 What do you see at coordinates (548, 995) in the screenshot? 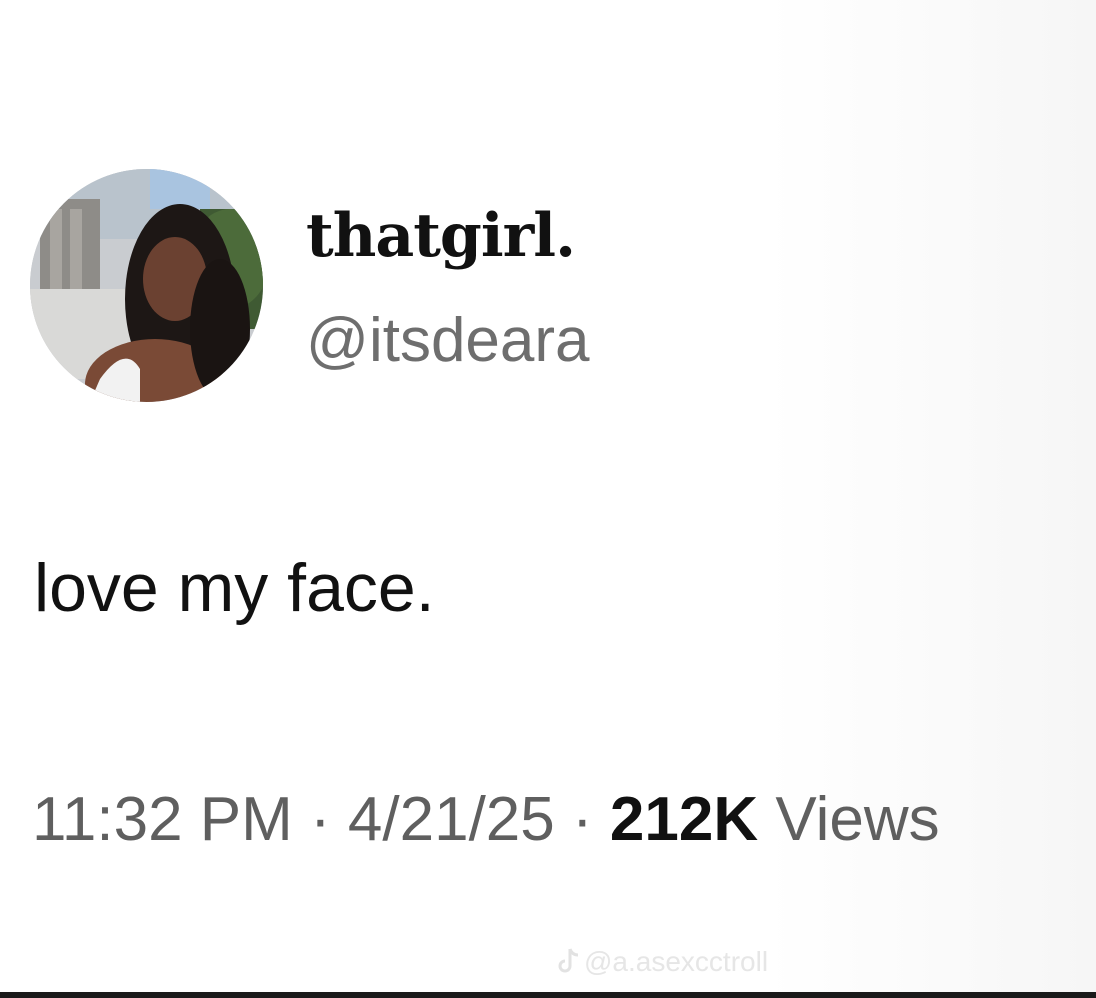
I see `bottom-border` at bounding box center [548, 995].